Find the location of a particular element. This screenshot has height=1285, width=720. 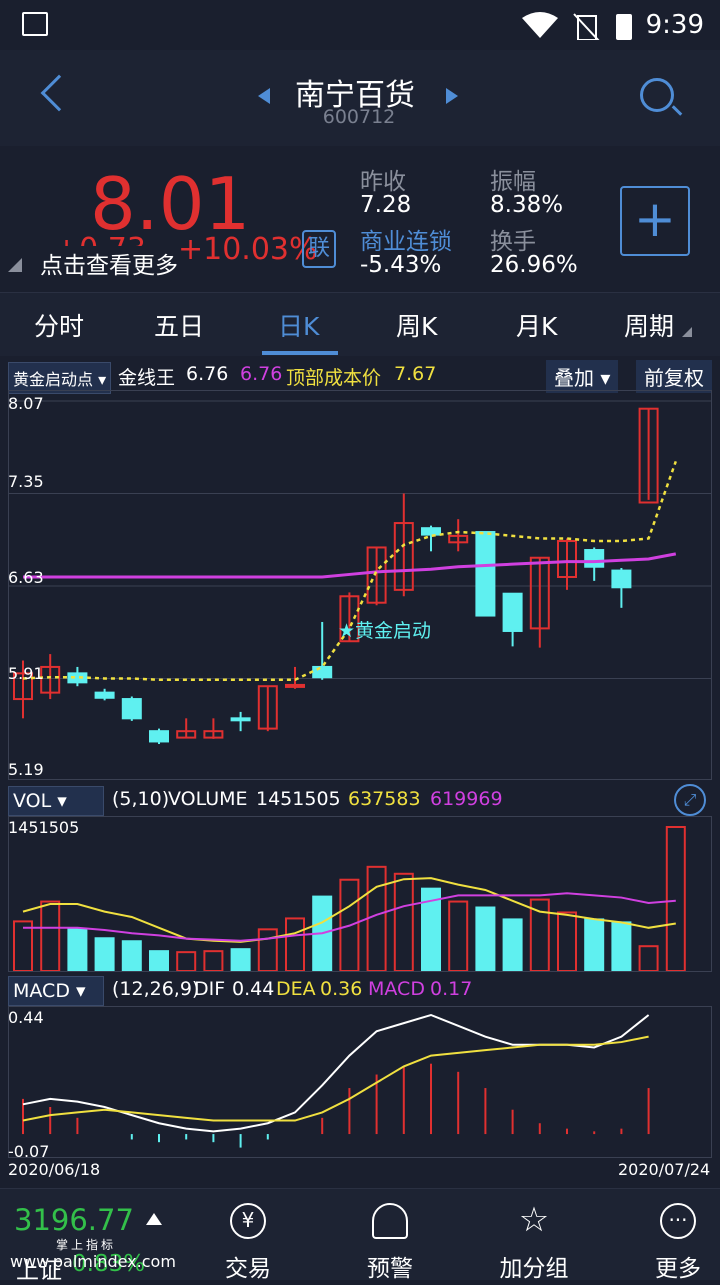

tab-daily-k: 日K is located at coordinates (298, 325).